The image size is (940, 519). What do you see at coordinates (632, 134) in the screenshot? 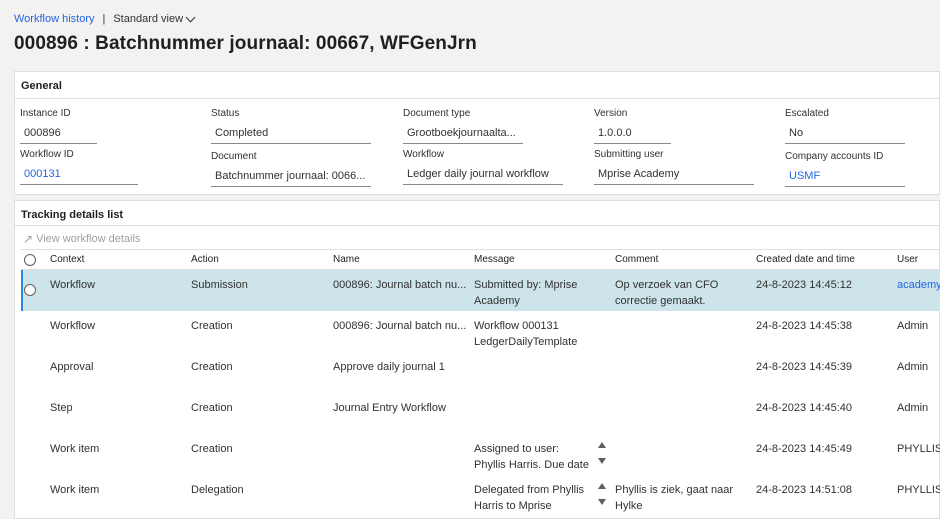
I see `version-value: 1.0.0.0` at bounding box center [632, 134].